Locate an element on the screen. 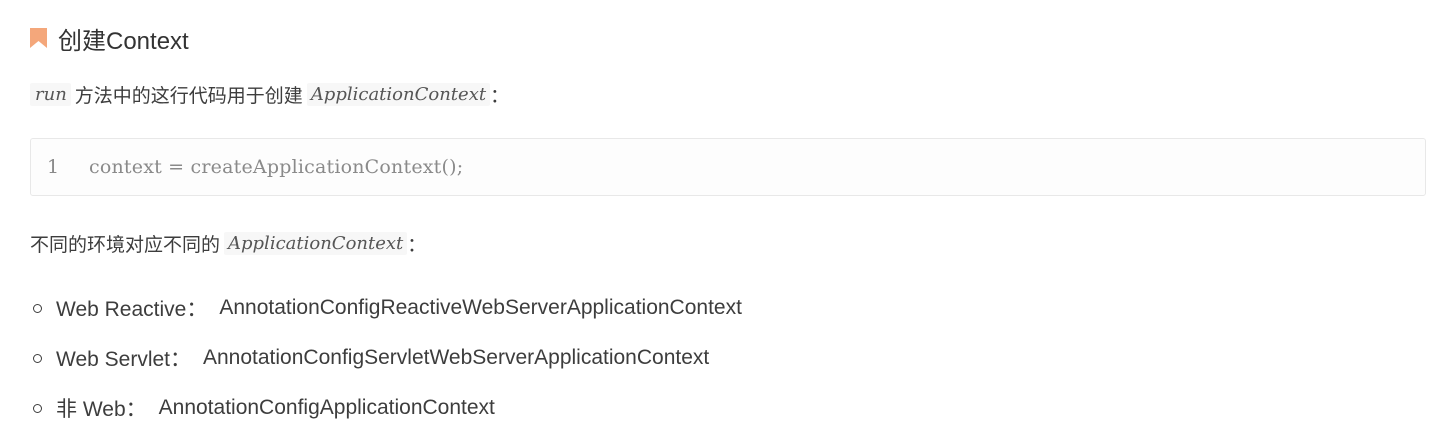  inline-code-run: run is located at coordinates (50, 94).